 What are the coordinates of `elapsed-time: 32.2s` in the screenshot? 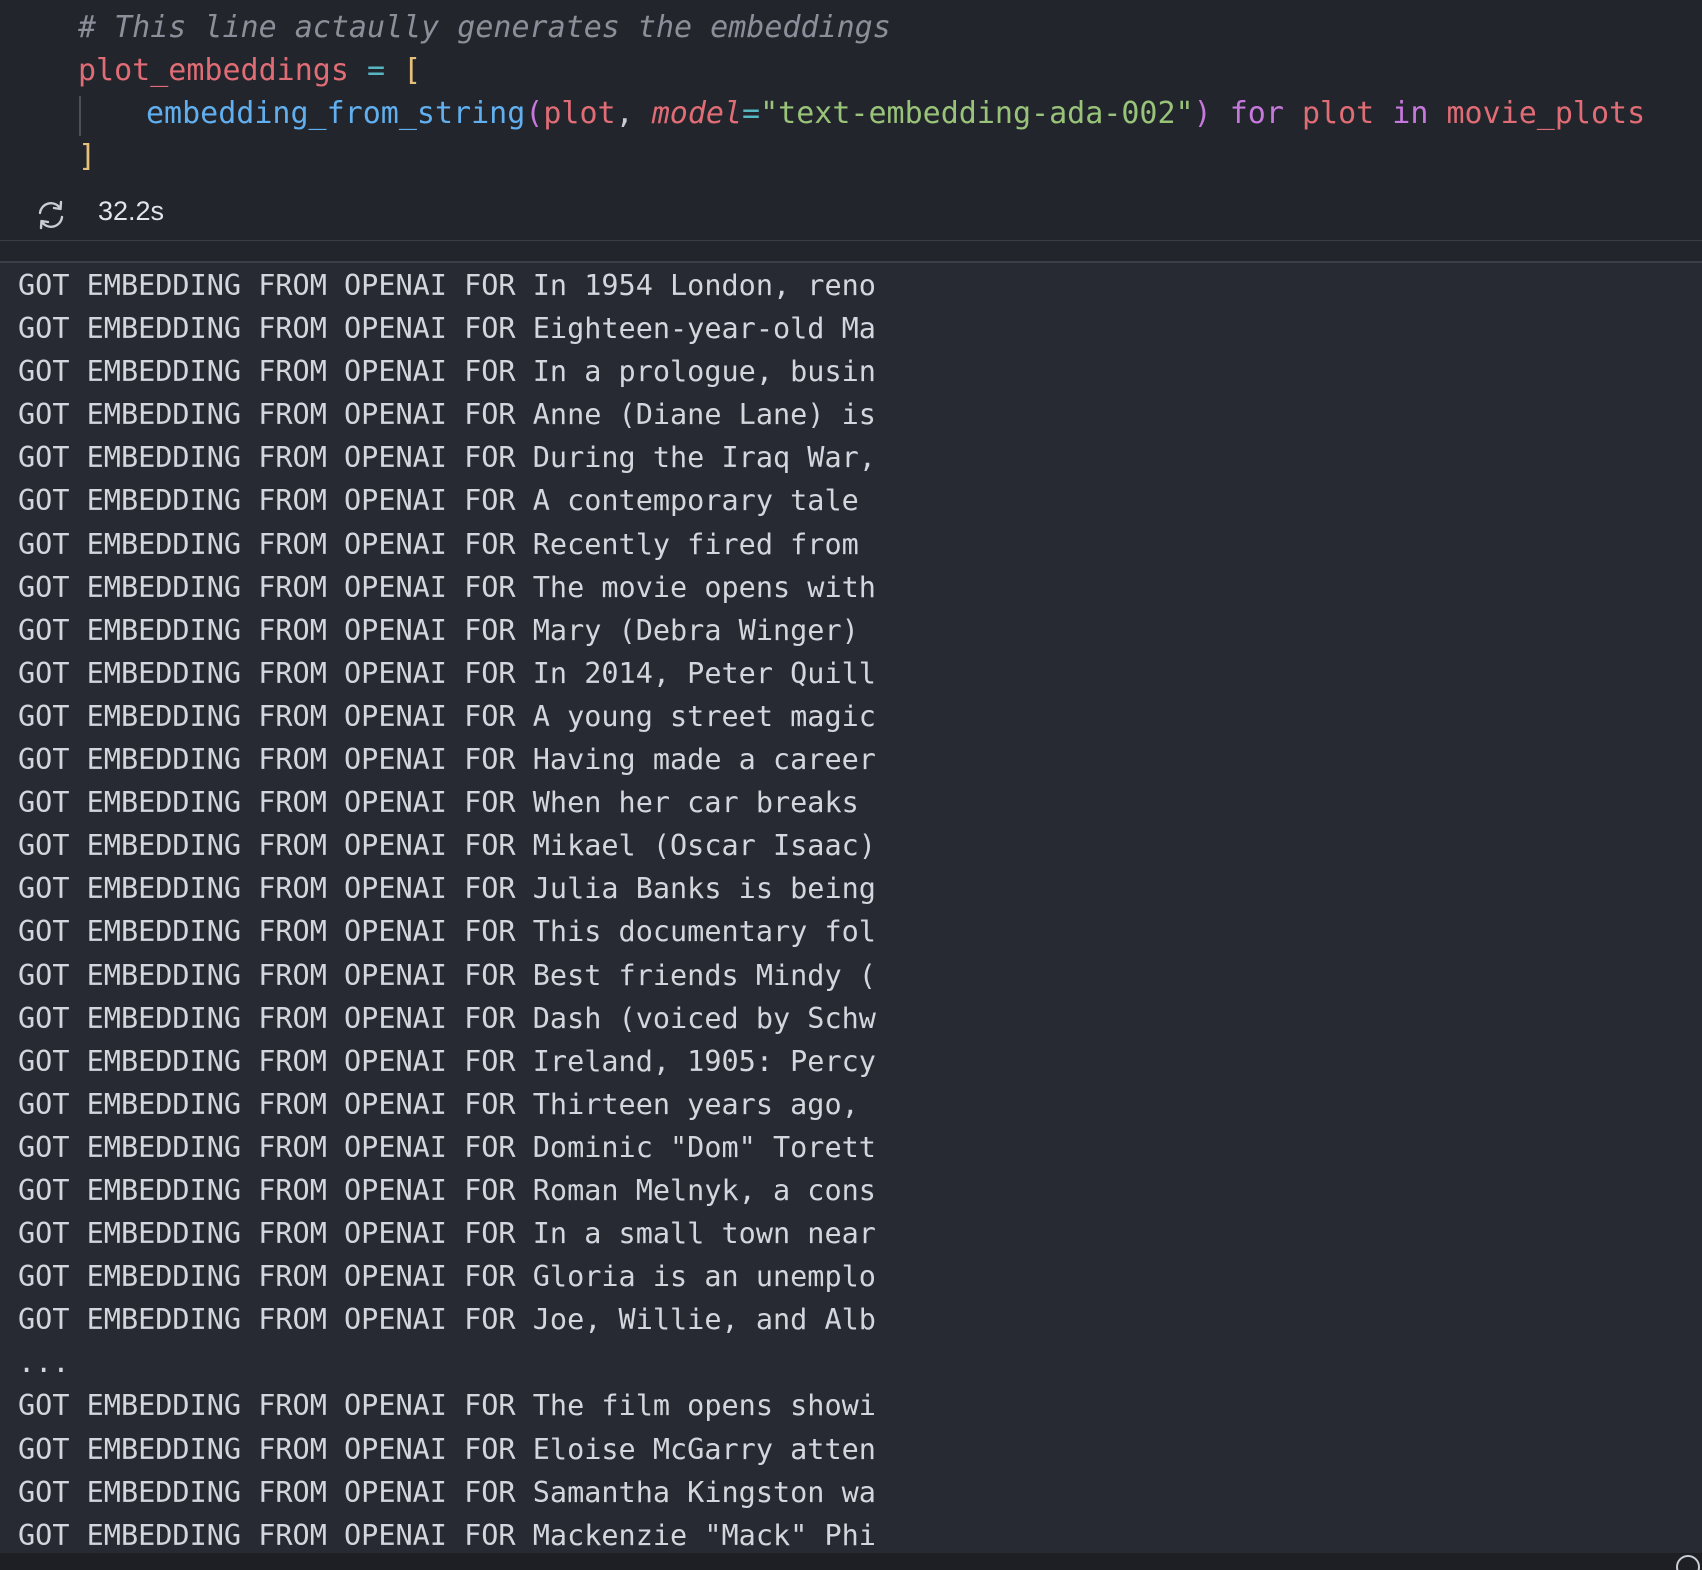 It's located at (131, 211).